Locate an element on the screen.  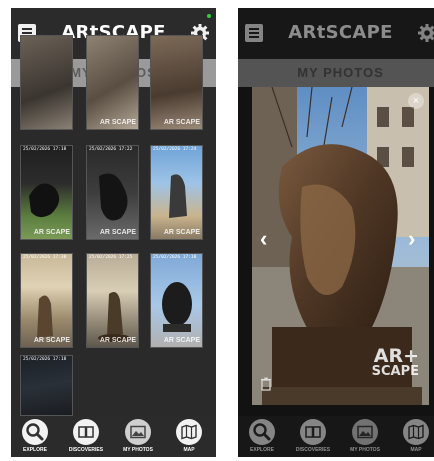
status-dot is located at coordinates (209, 16).